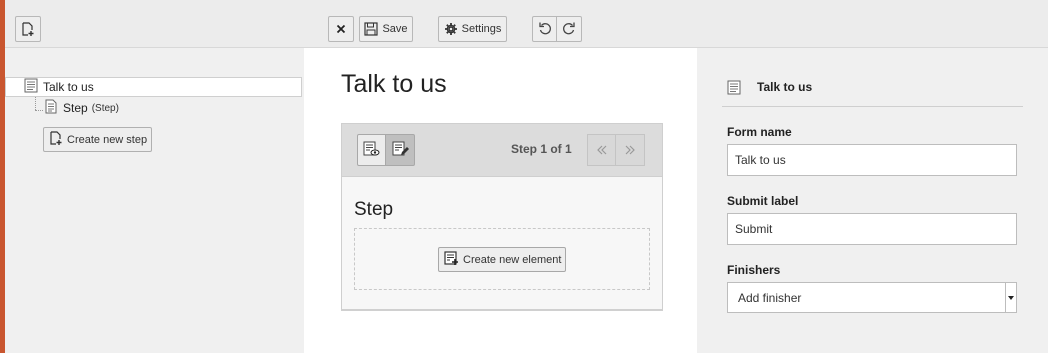 This screenshot has width=1048, height=353. Describe the element at coordinates (502, 150) in the screenshot. I see `step-card-header: Step 1 of 1` at that location.